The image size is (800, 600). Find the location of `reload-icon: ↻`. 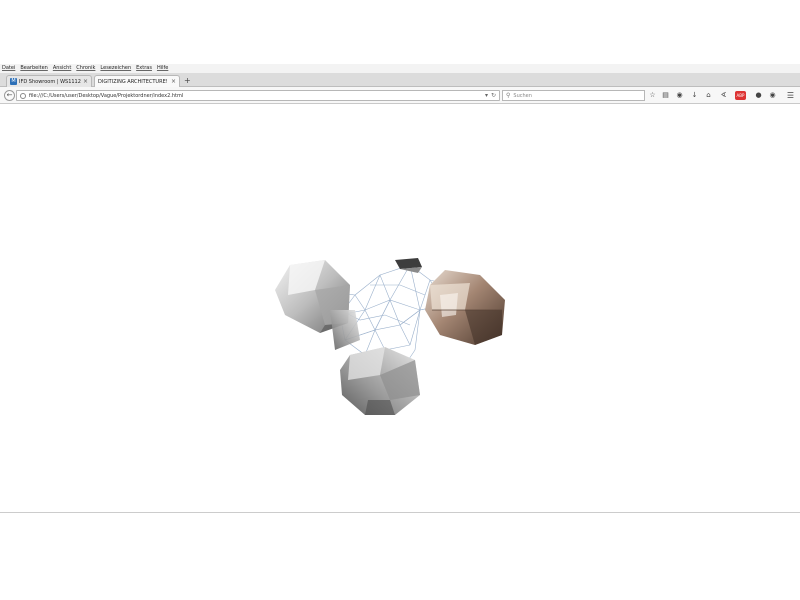

reload-icon: ↻ is located at coordinates (493, 95).